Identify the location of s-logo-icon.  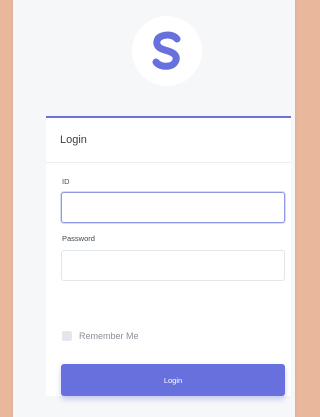
(166, 50).